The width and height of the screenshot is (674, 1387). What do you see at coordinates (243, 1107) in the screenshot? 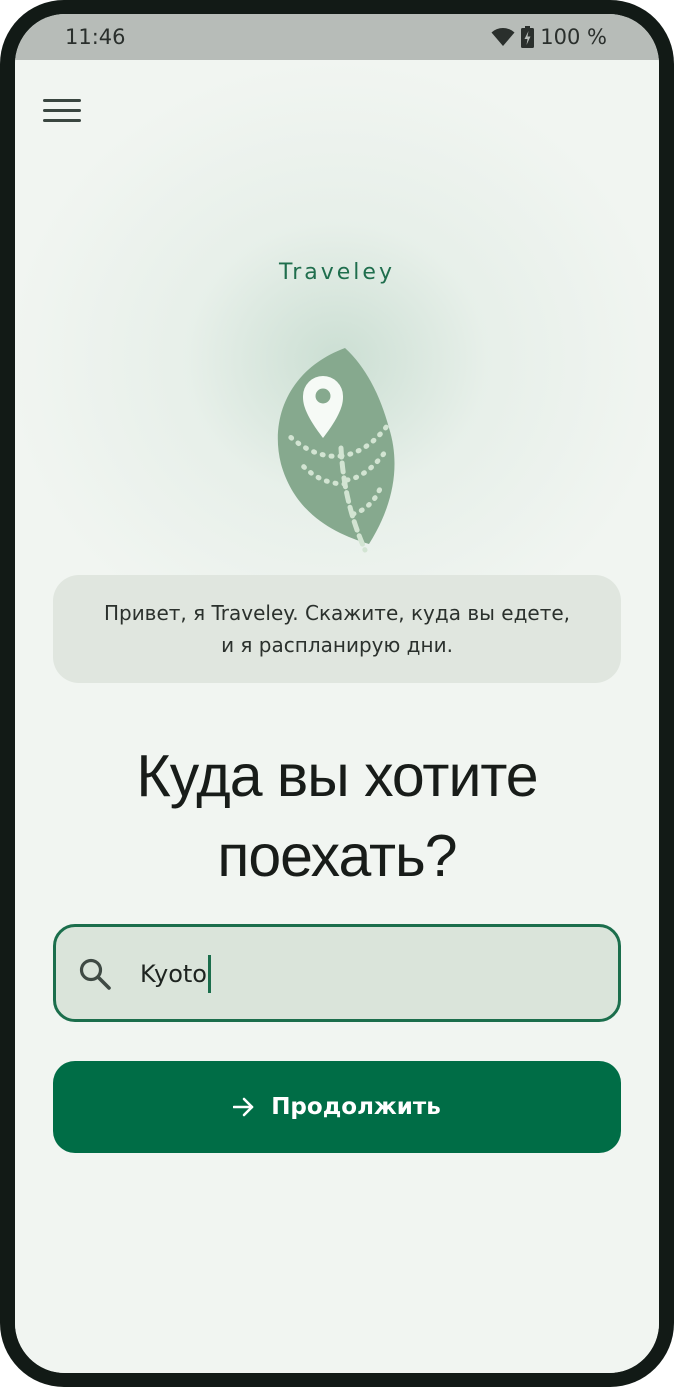
I see `arrow-right-icon` at bounding box center [243, 1107].